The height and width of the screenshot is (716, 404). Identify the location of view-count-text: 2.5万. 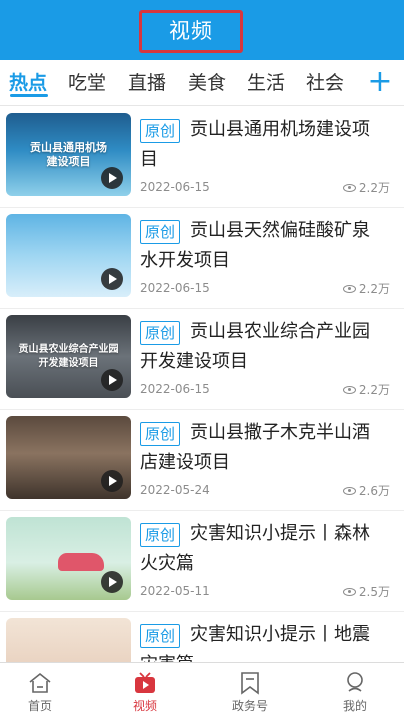
(374, 592).